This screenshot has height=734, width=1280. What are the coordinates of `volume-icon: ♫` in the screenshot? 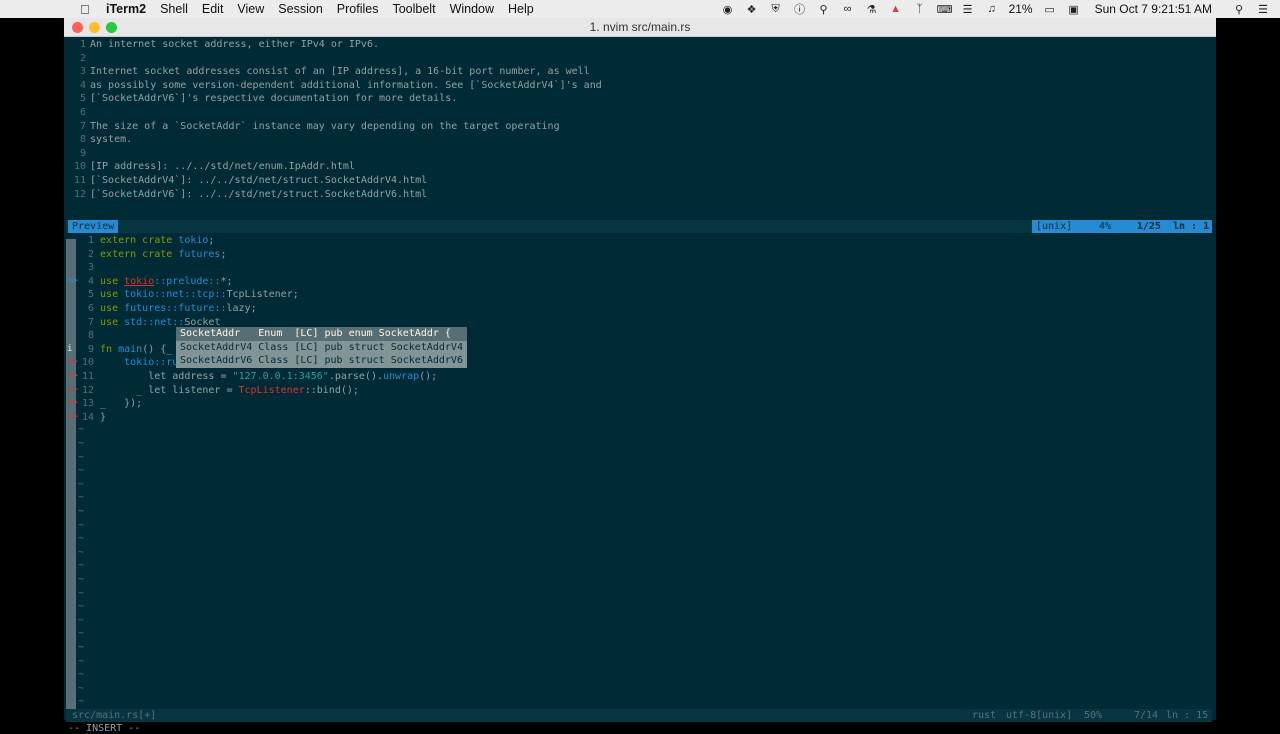 It's located at (992, 9).